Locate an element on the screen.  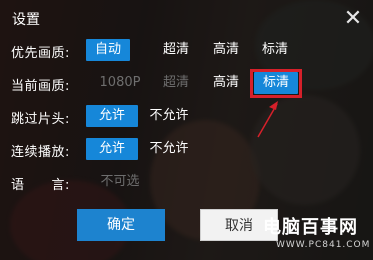
watermark-text: 电脑百事网 is located at coordinates (310, 227).